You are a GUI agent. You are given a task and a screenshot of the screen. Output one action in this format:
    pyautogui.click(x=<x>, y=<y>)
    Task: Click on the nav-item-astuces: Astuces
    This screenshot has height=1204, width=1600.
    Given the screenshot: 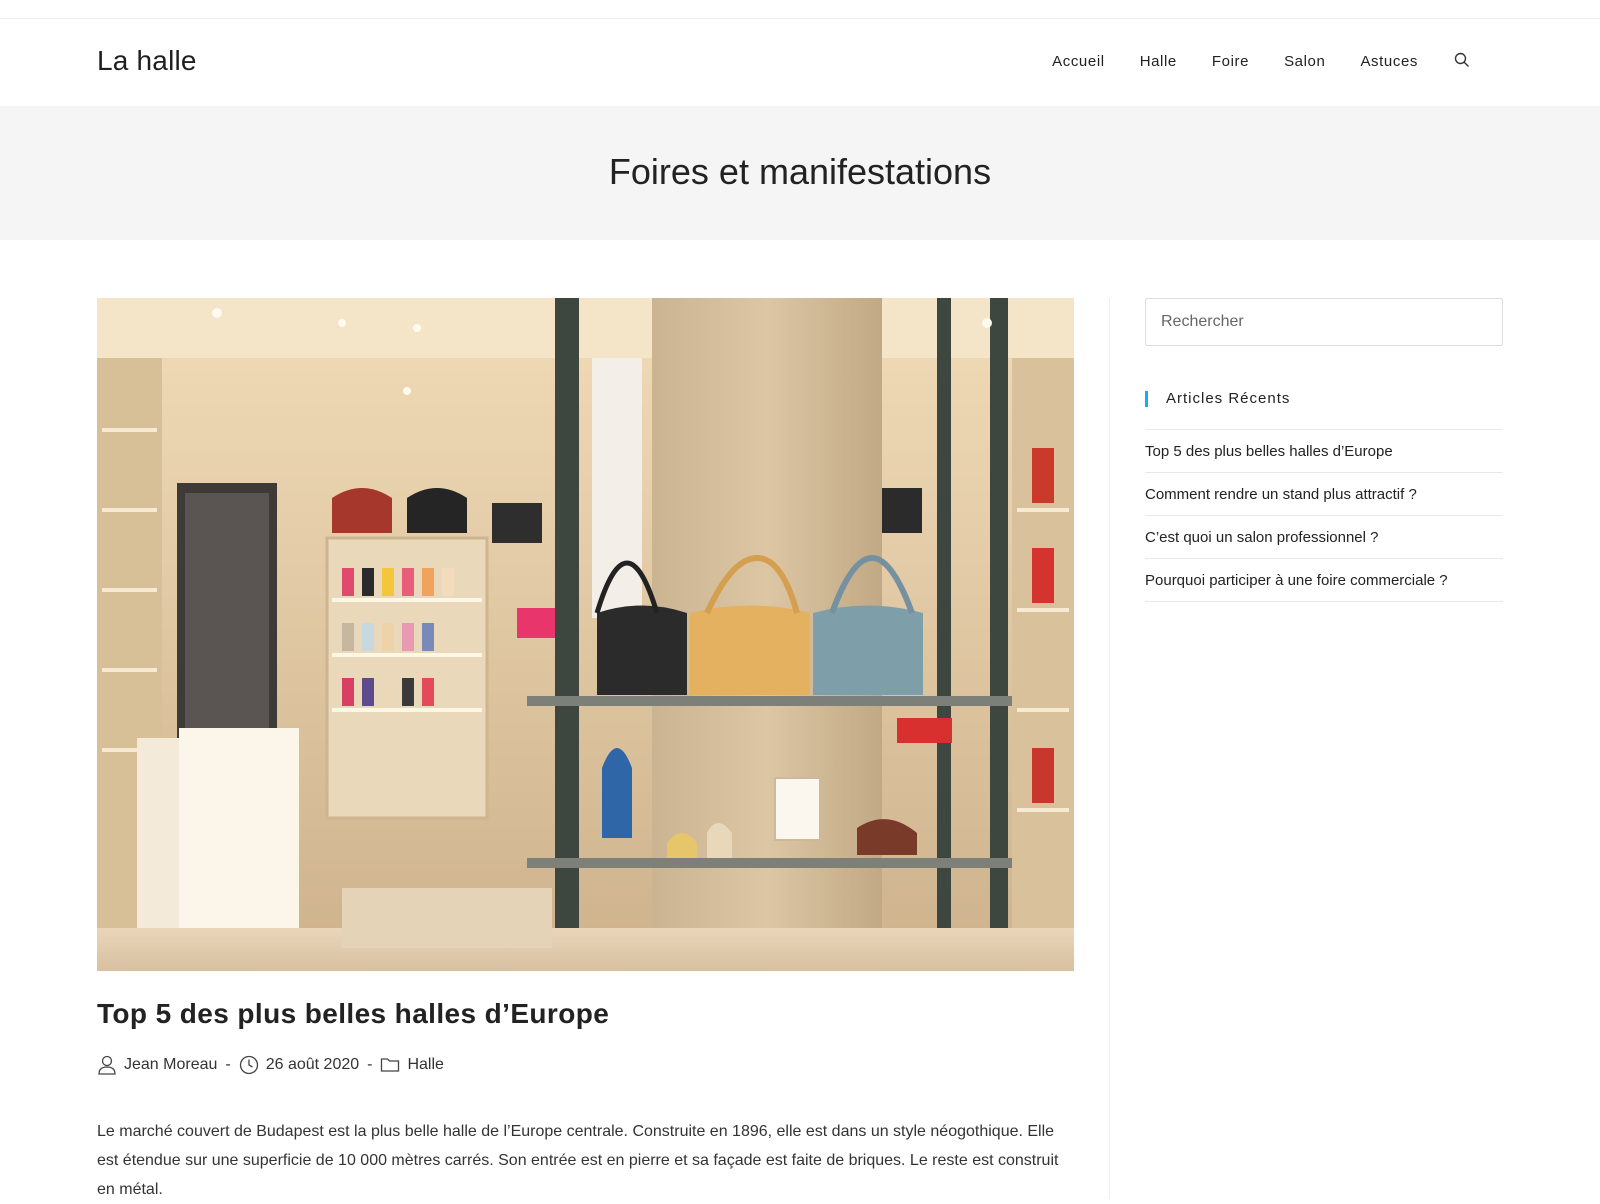 What is the action you would take?
    pyautogui.click(x=1389, y=61)
    